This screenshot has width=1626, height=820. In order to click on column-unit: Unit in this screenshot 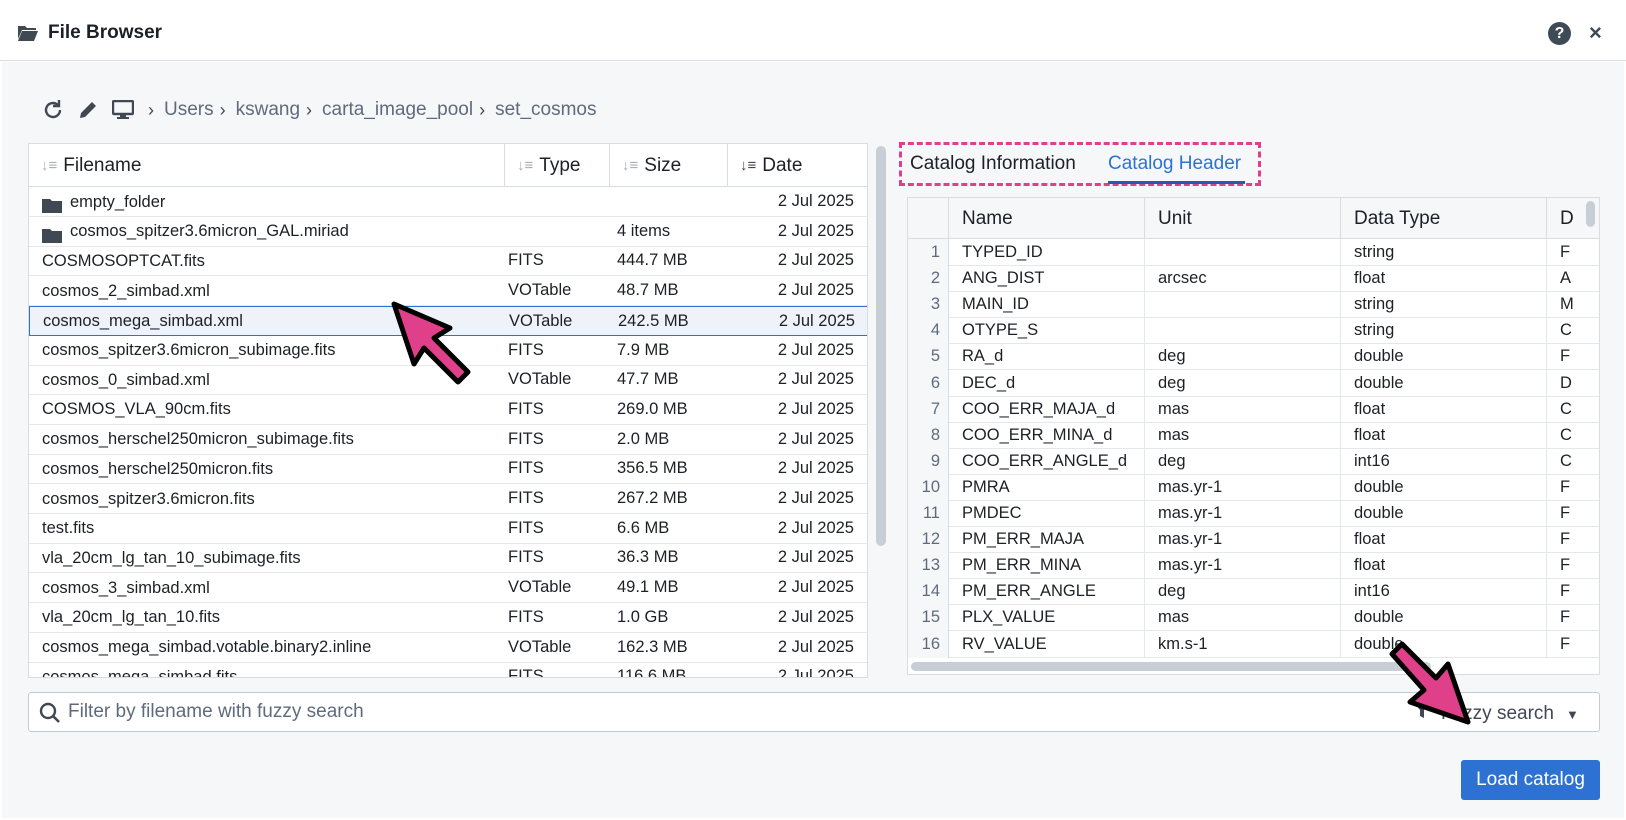, I will do `click(1243, 218)`.